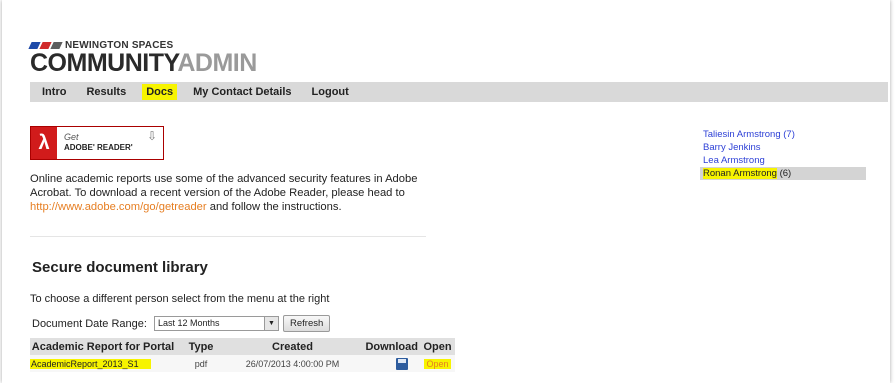  What do you see at coordinates (783, 147) in the screenshot?
I see `person-item: Barry Jenkins` at bounding box center [783, 147].